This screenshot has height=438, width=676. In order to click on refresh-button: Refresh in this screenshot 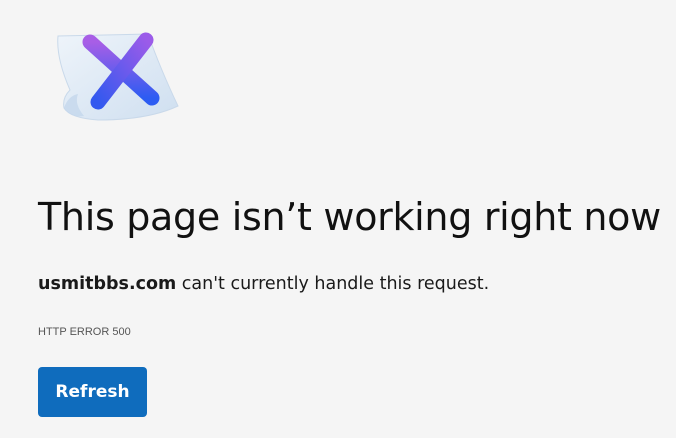, I will do `click(92, 392)`.